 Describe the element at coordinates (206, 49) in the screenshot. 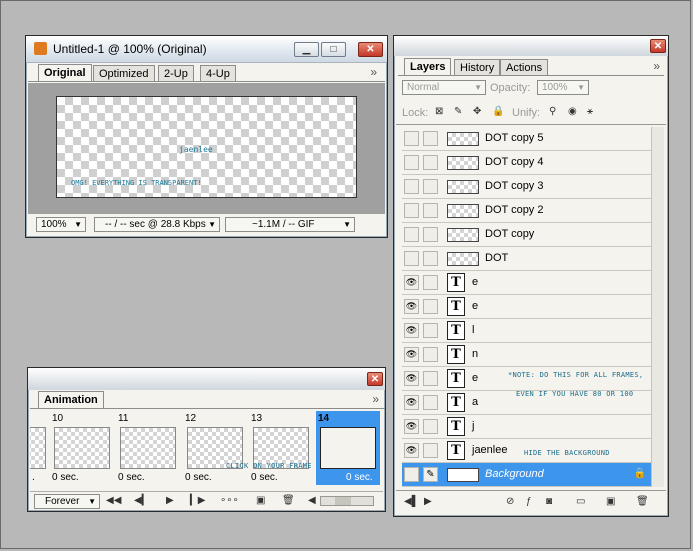

I see `document-titlebar: Untitled-1 @ 100% (Original) ▁ □ ✕` at that location.